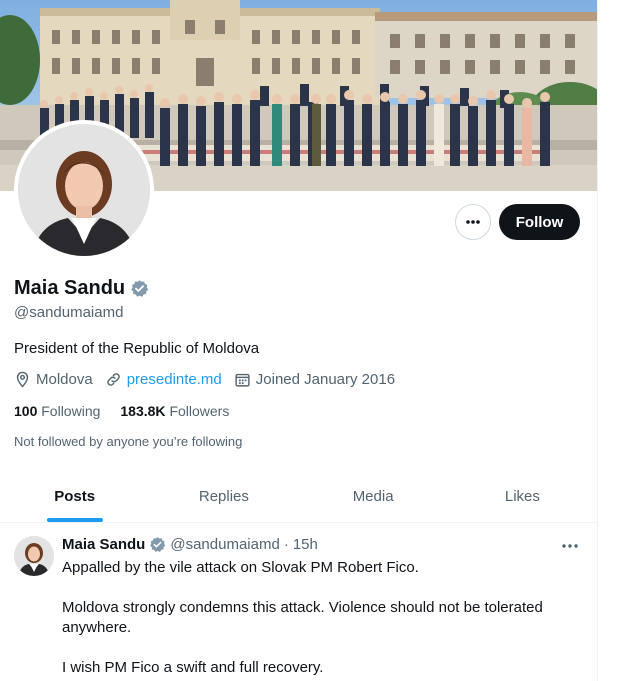 This screenshot has height=681, width=620. Describe the element at coordinates (64, 379) in the screenshot. I see `location-text: Moldova` at that location.